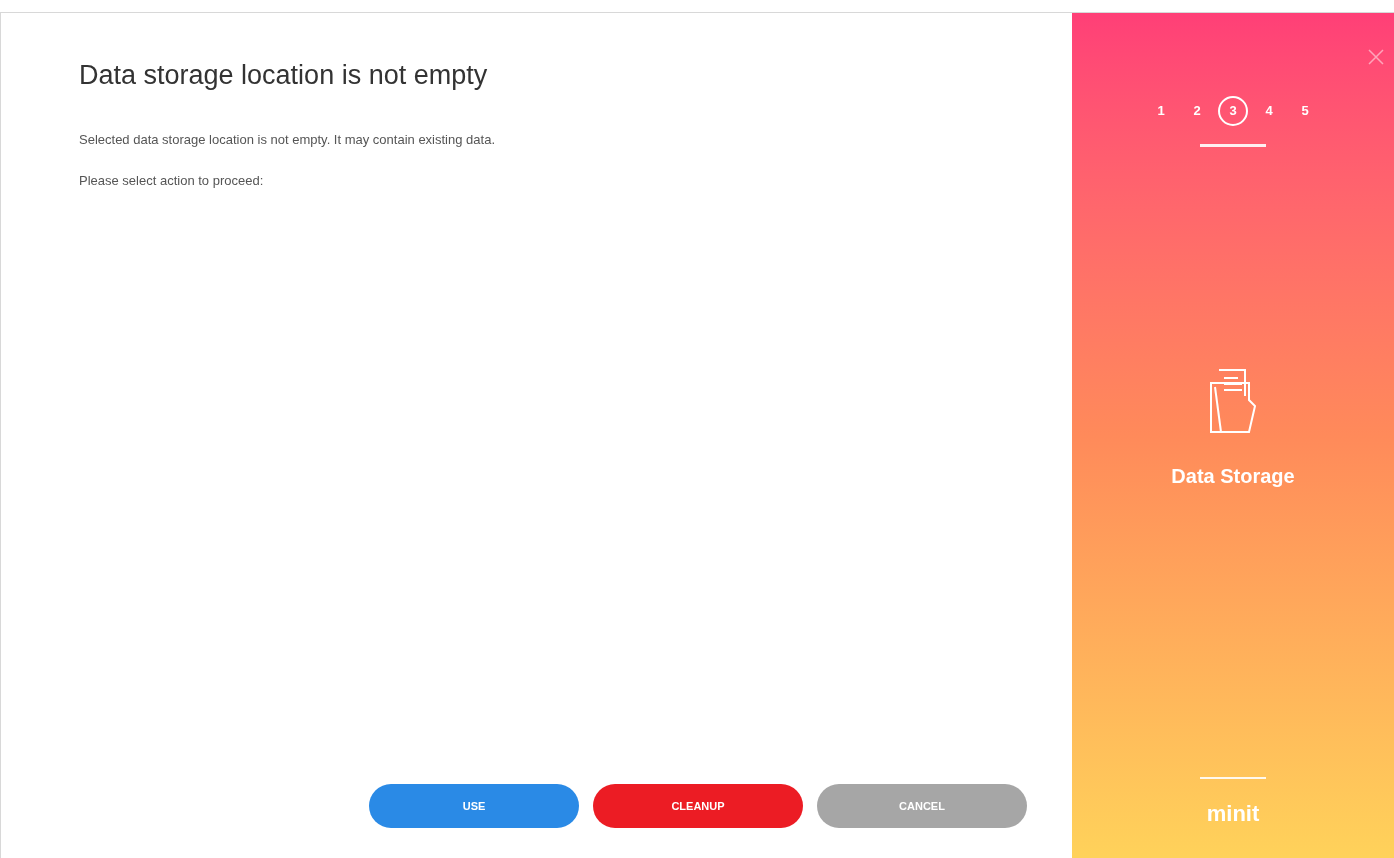 The height and width of the screenshot is (858, 1394). I want to click on prompt-text: Please select action to proceed:, so click(171, 181).